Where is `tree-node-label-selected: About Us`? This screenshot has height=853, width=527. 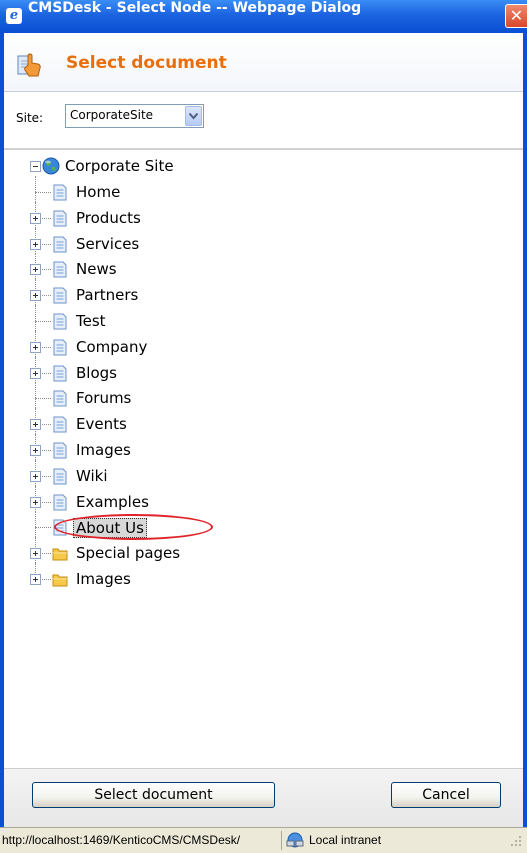 tree-node-label-selected: About Us is located at coordinates (110, 528).